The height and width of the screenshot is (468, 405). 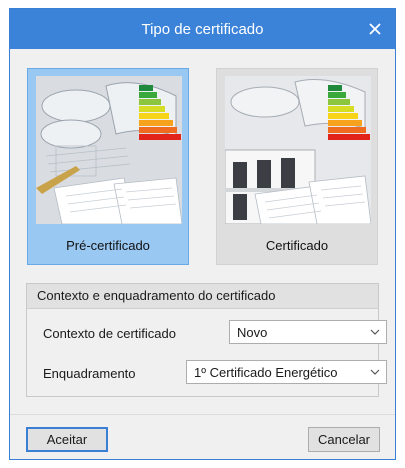 What do you see at coordinates (89, 373) in the screenshot?
I see `framework-label: Enquadramento` at bounding box center [89, 373].